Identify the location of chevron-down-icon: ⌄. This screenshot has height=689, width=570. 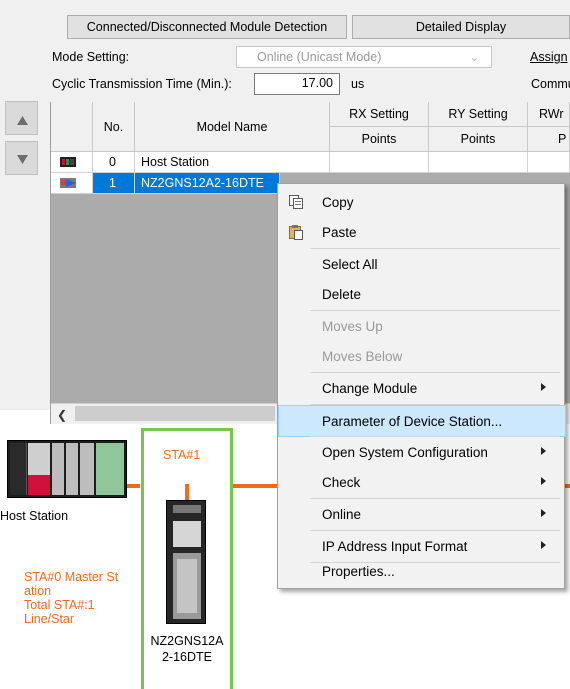
(474, 58).